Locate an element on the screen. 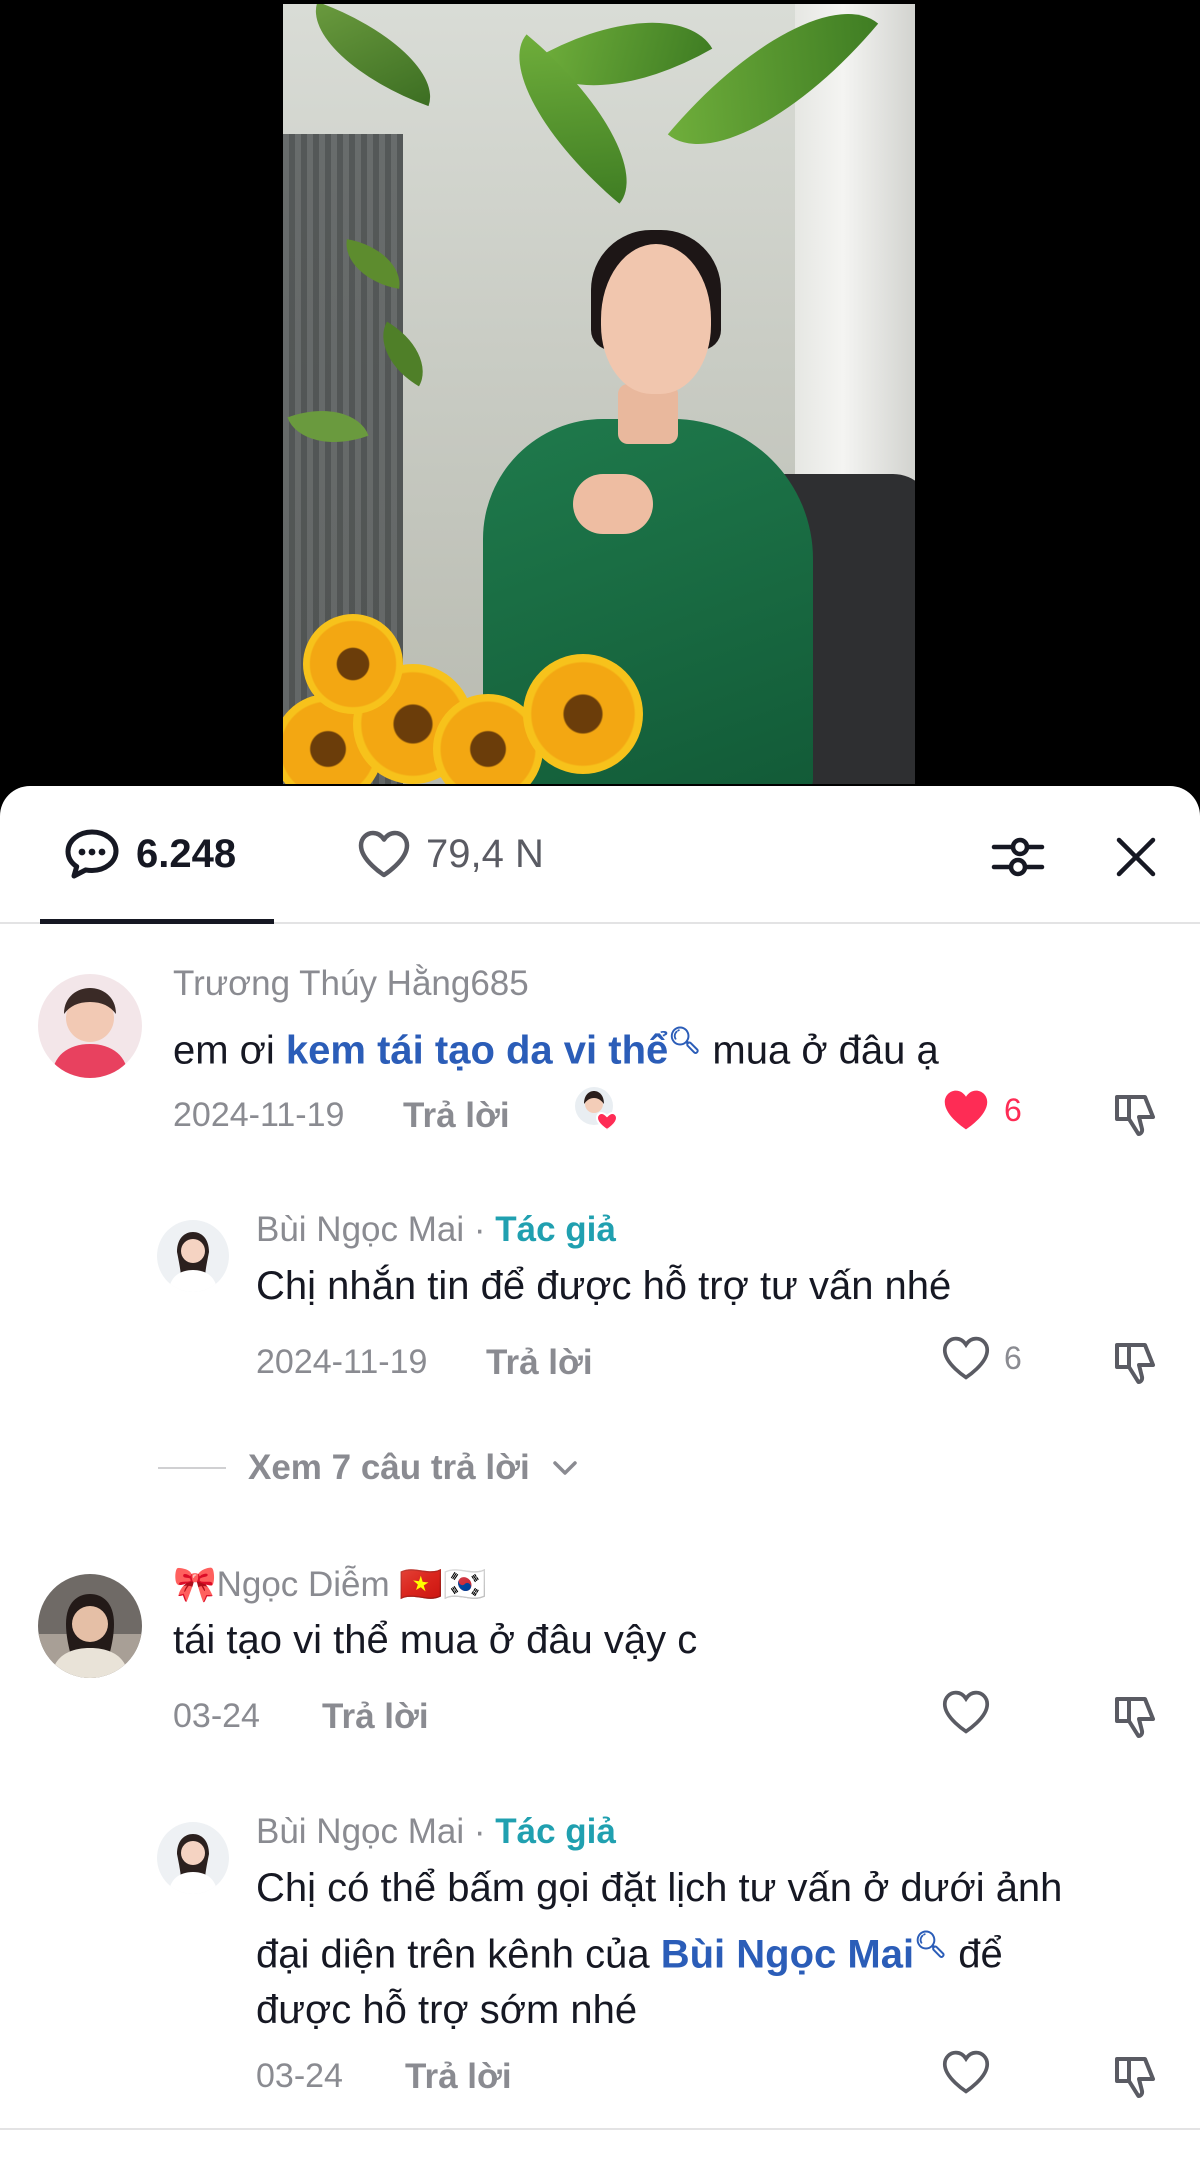 The width and height of the screenshot is (1200, 2172). search-link: kem tái tạo da vi thể is located at coordinates (477, 1050).